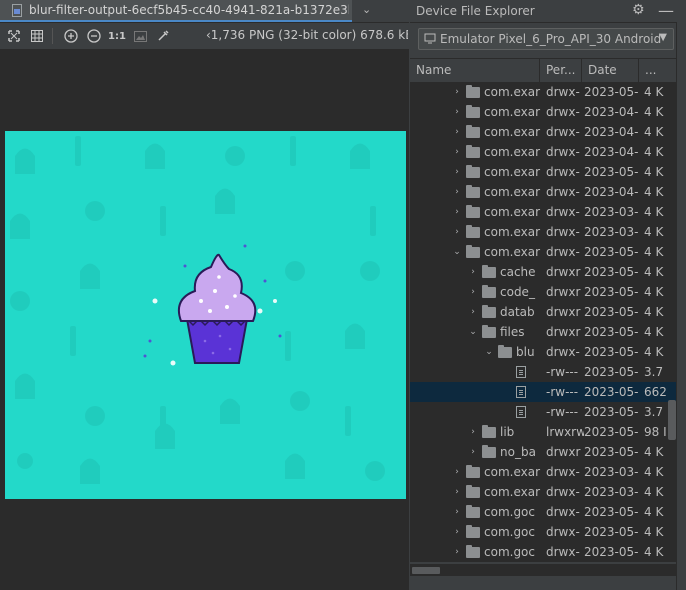 The width and height of the screenshot is (686, 590). I want to click on fit-screen-icon, so click(14, 36).